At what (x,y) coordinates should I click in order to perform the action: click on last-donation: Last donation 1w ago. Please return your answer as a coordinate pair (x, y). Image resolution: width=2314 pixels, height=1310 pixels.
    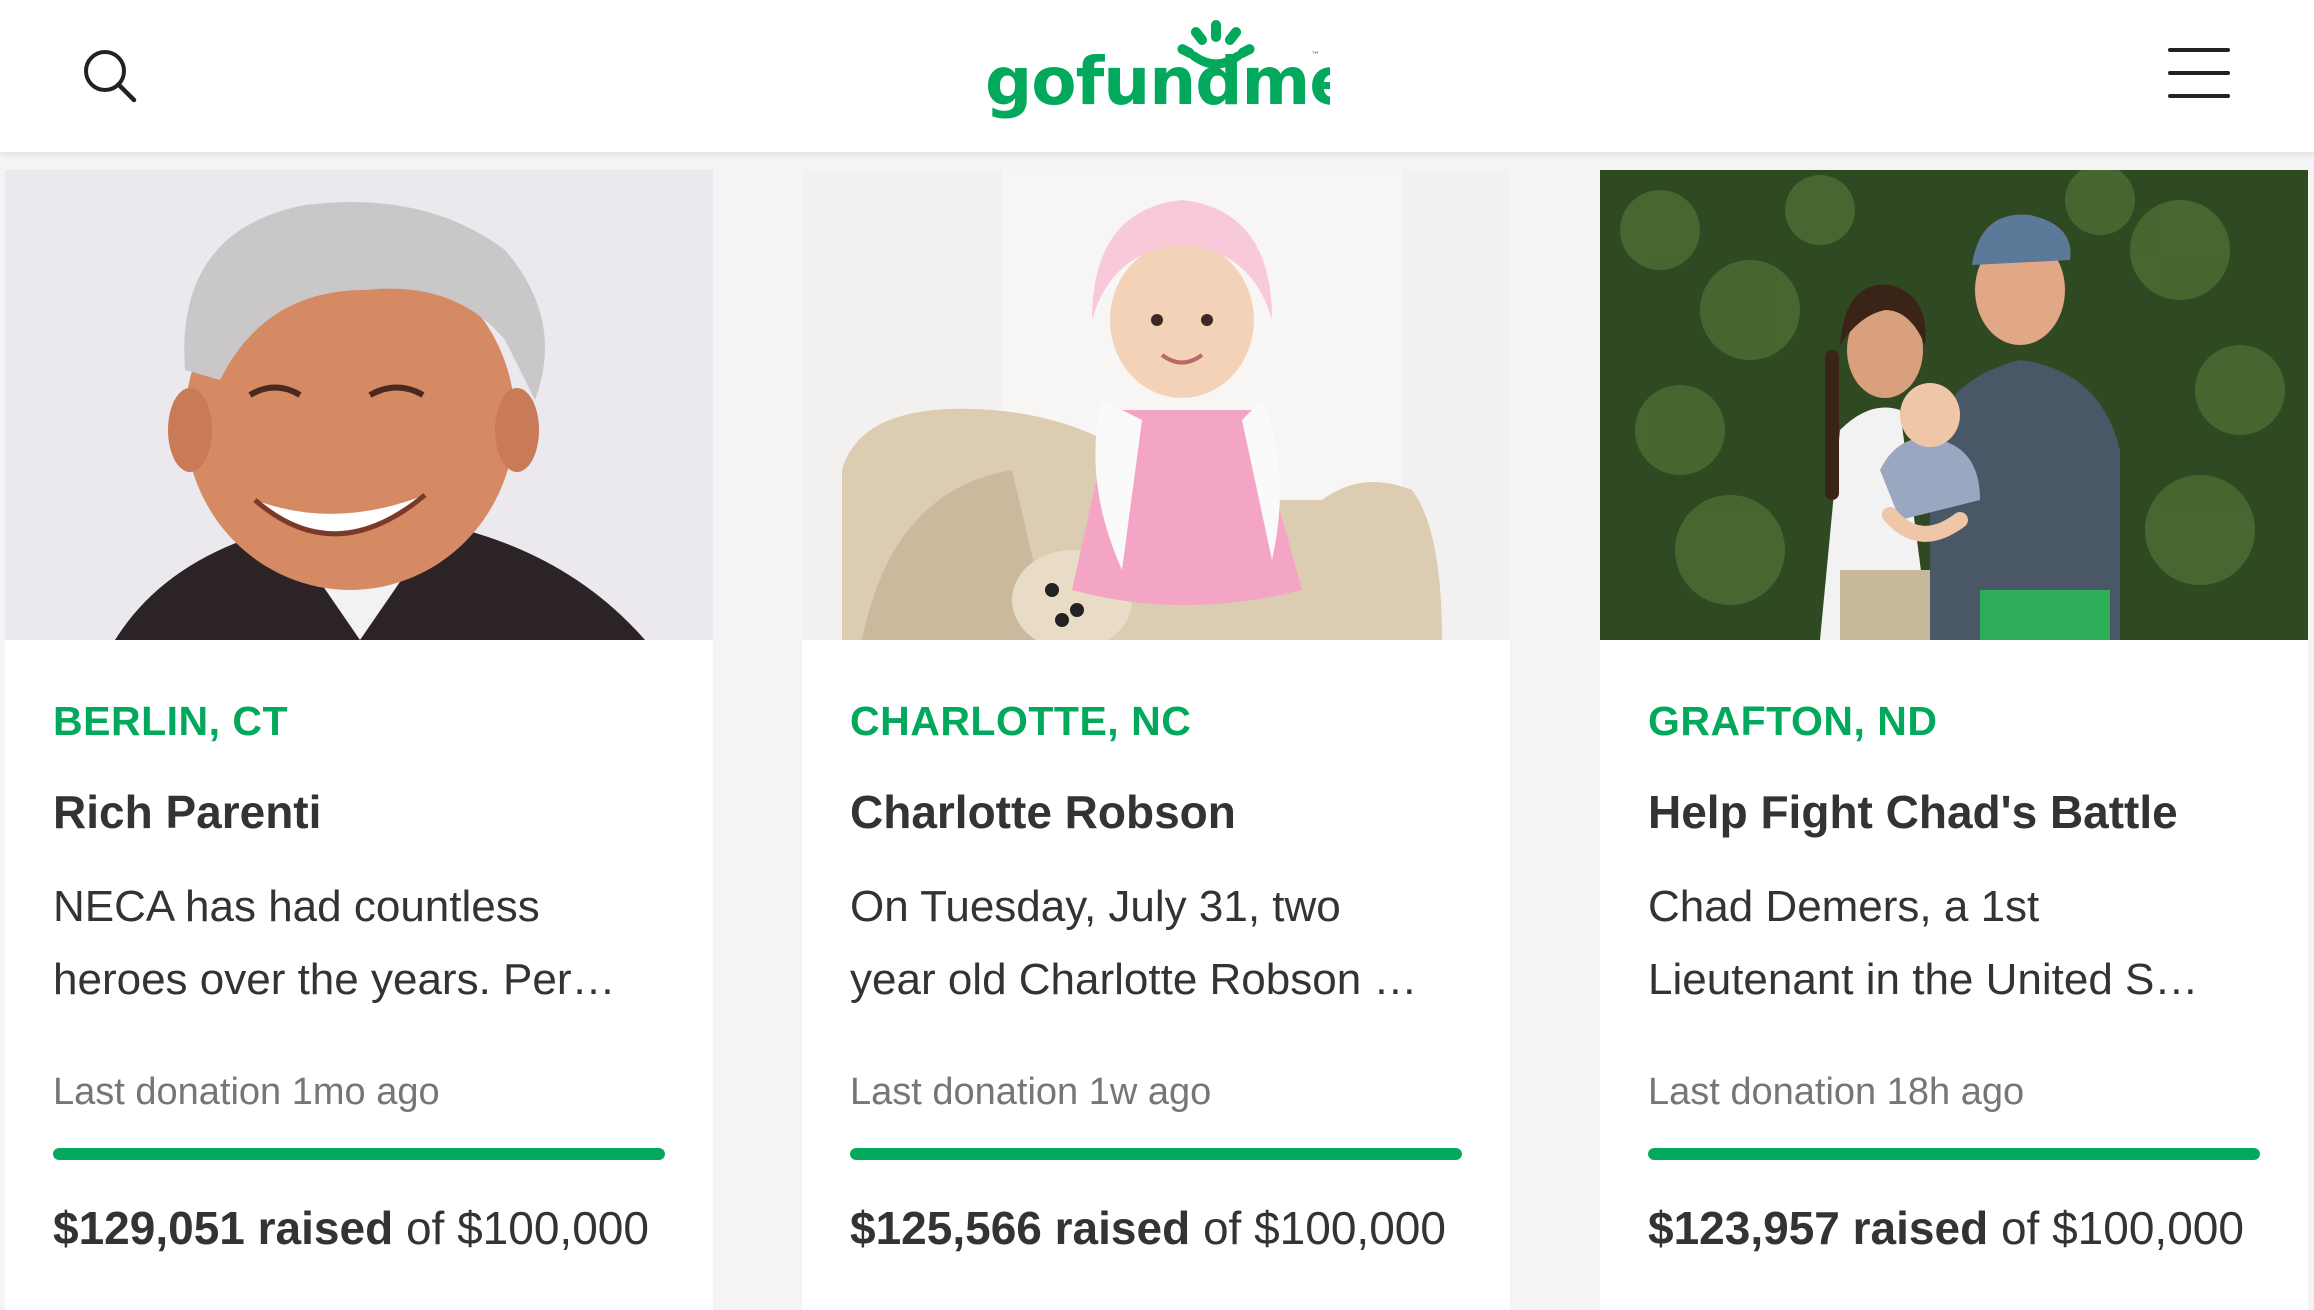
    Looking at the image, I should click on (1031, 1092).